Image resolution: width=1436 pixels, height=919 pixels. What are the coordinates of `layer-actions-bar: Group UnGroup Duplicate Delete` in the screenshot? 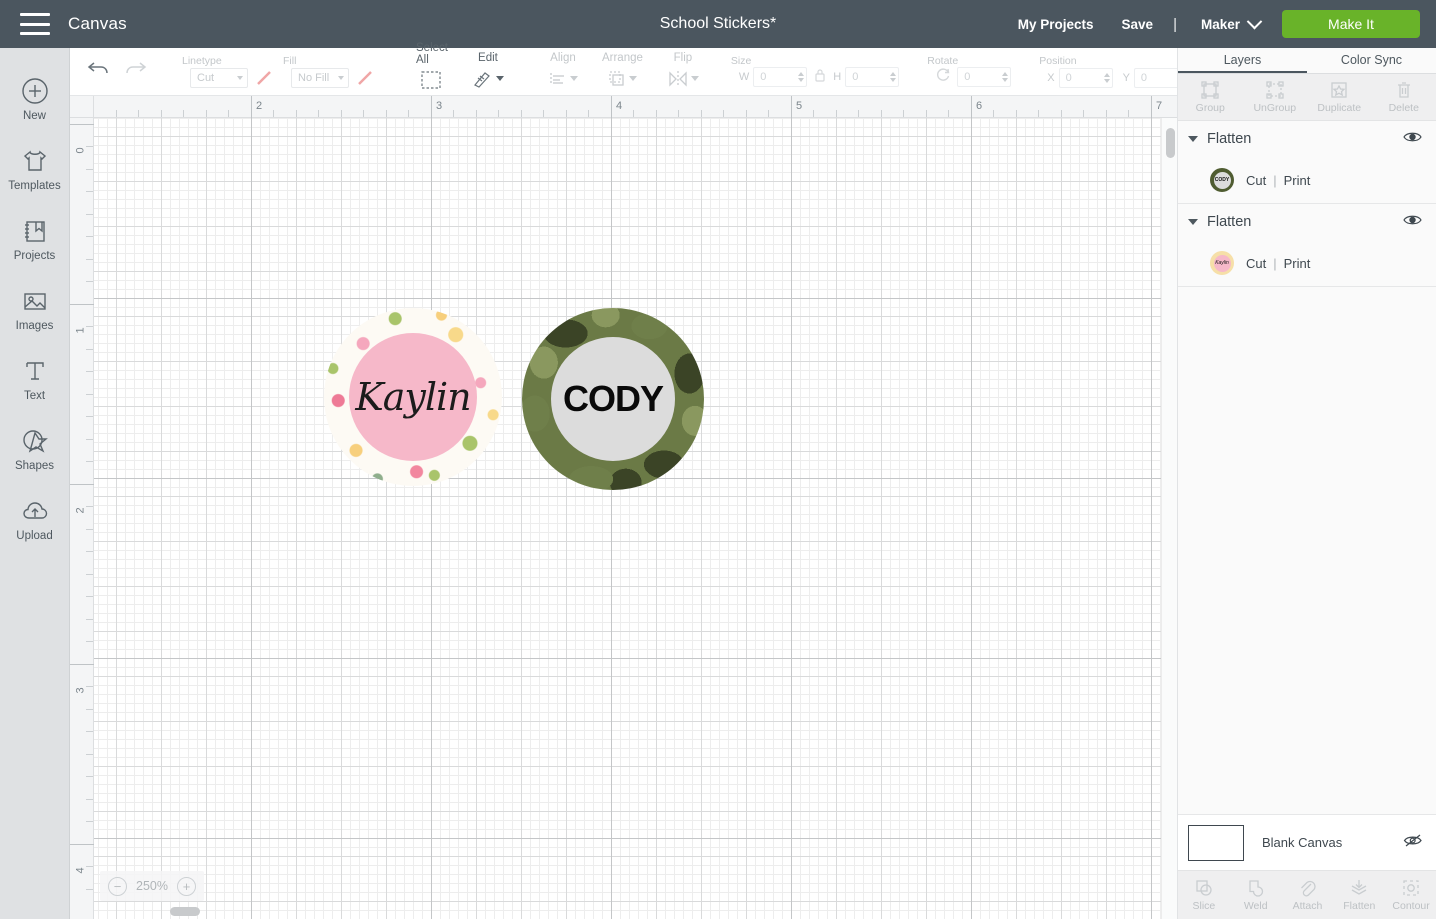 It's located at (1307, 97).